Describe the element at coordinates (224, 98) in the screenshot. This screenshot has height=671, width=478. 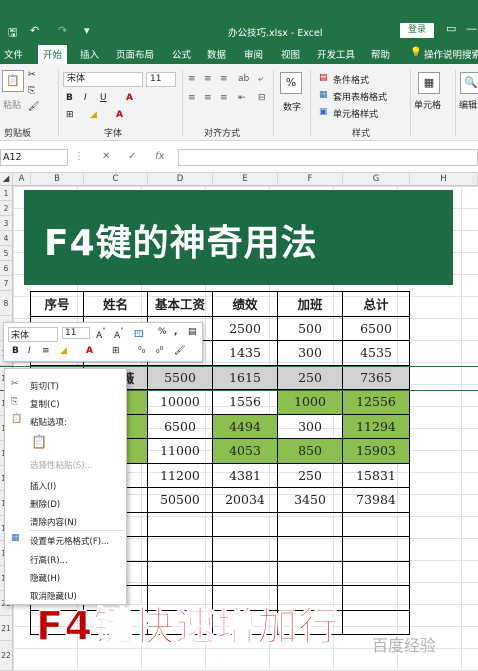
I see `align-right-icon: ≡` at that location.